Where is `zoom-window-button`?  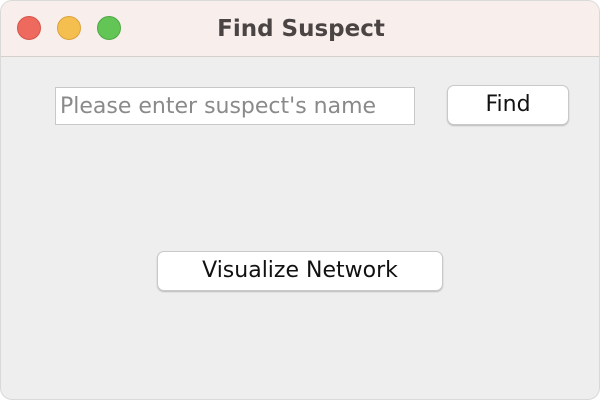 zoom-window-button is located at coordinates (109, 28).